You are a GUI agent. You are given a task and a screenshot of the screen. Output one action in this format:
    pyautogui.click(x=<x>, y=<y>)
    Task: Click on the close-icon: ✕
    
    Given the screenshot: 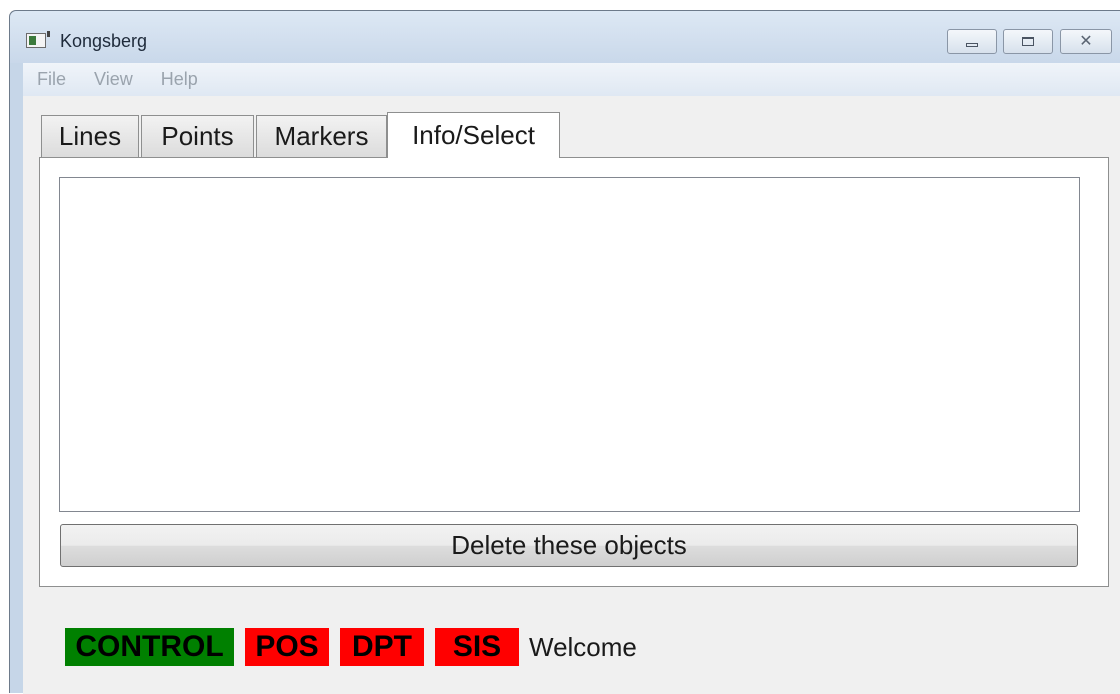 What is the action you would take?
    pyautogui.click(x=1086, y=41)
    